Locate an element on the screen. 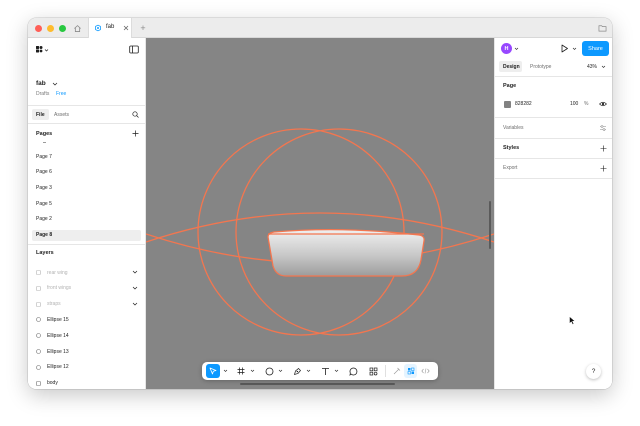  export-label: Export is located at coordinates (510, 168).